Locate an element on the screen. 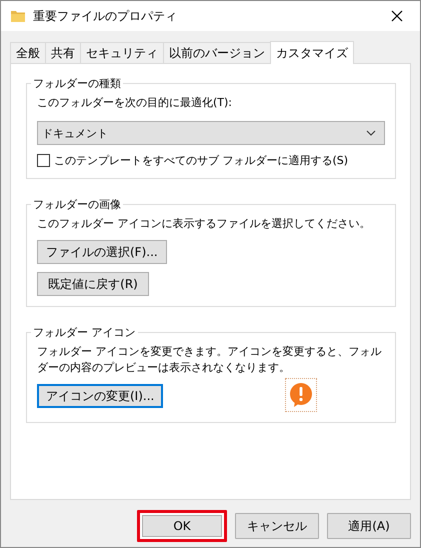 This screenshot has width=421, height=548. tab: 全般 is located at coordinates (28, 52).